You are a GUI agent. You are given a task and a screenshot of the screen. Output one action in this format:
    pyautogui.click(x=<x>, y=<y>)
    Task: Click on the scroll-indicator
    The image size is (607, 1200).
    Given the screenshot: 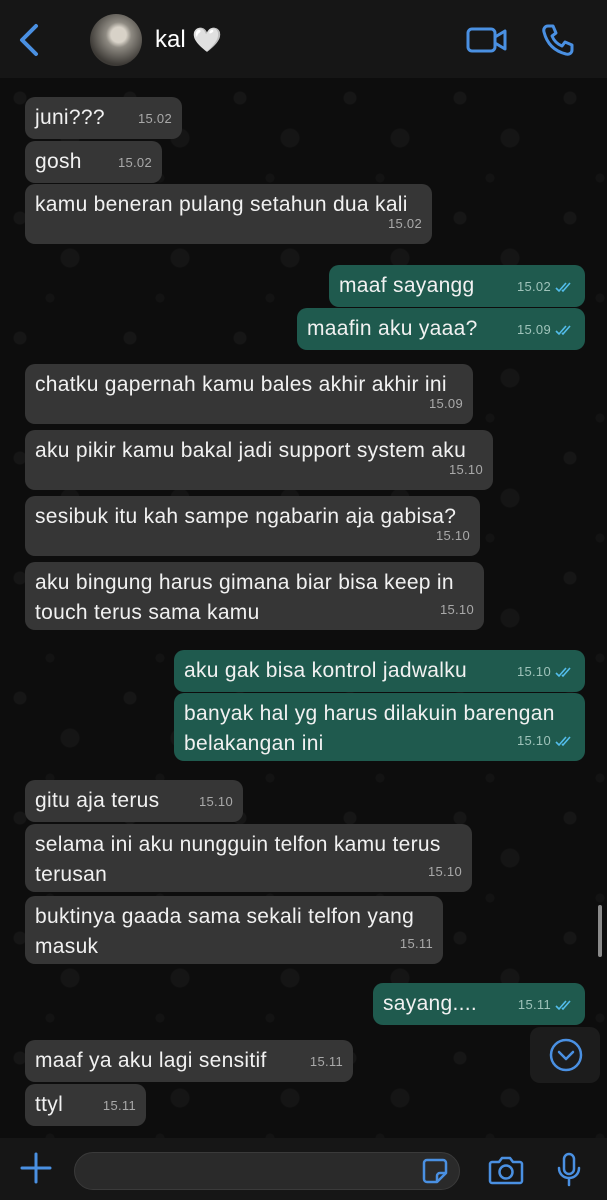 What is the action you would take?
    pyautogui.click(x=600, y=931)
    